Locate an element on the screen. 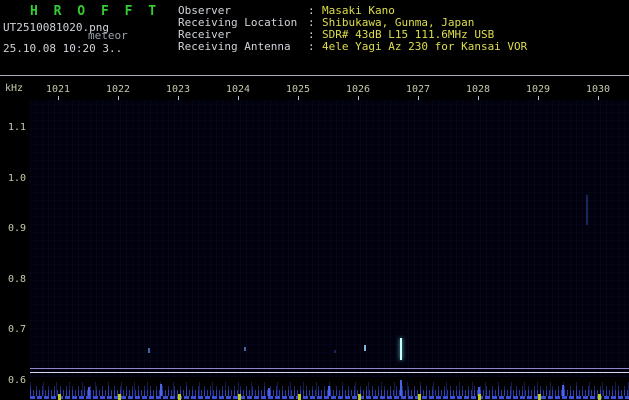  x-tick-label: 1028 is located at coordinates (478, 89).